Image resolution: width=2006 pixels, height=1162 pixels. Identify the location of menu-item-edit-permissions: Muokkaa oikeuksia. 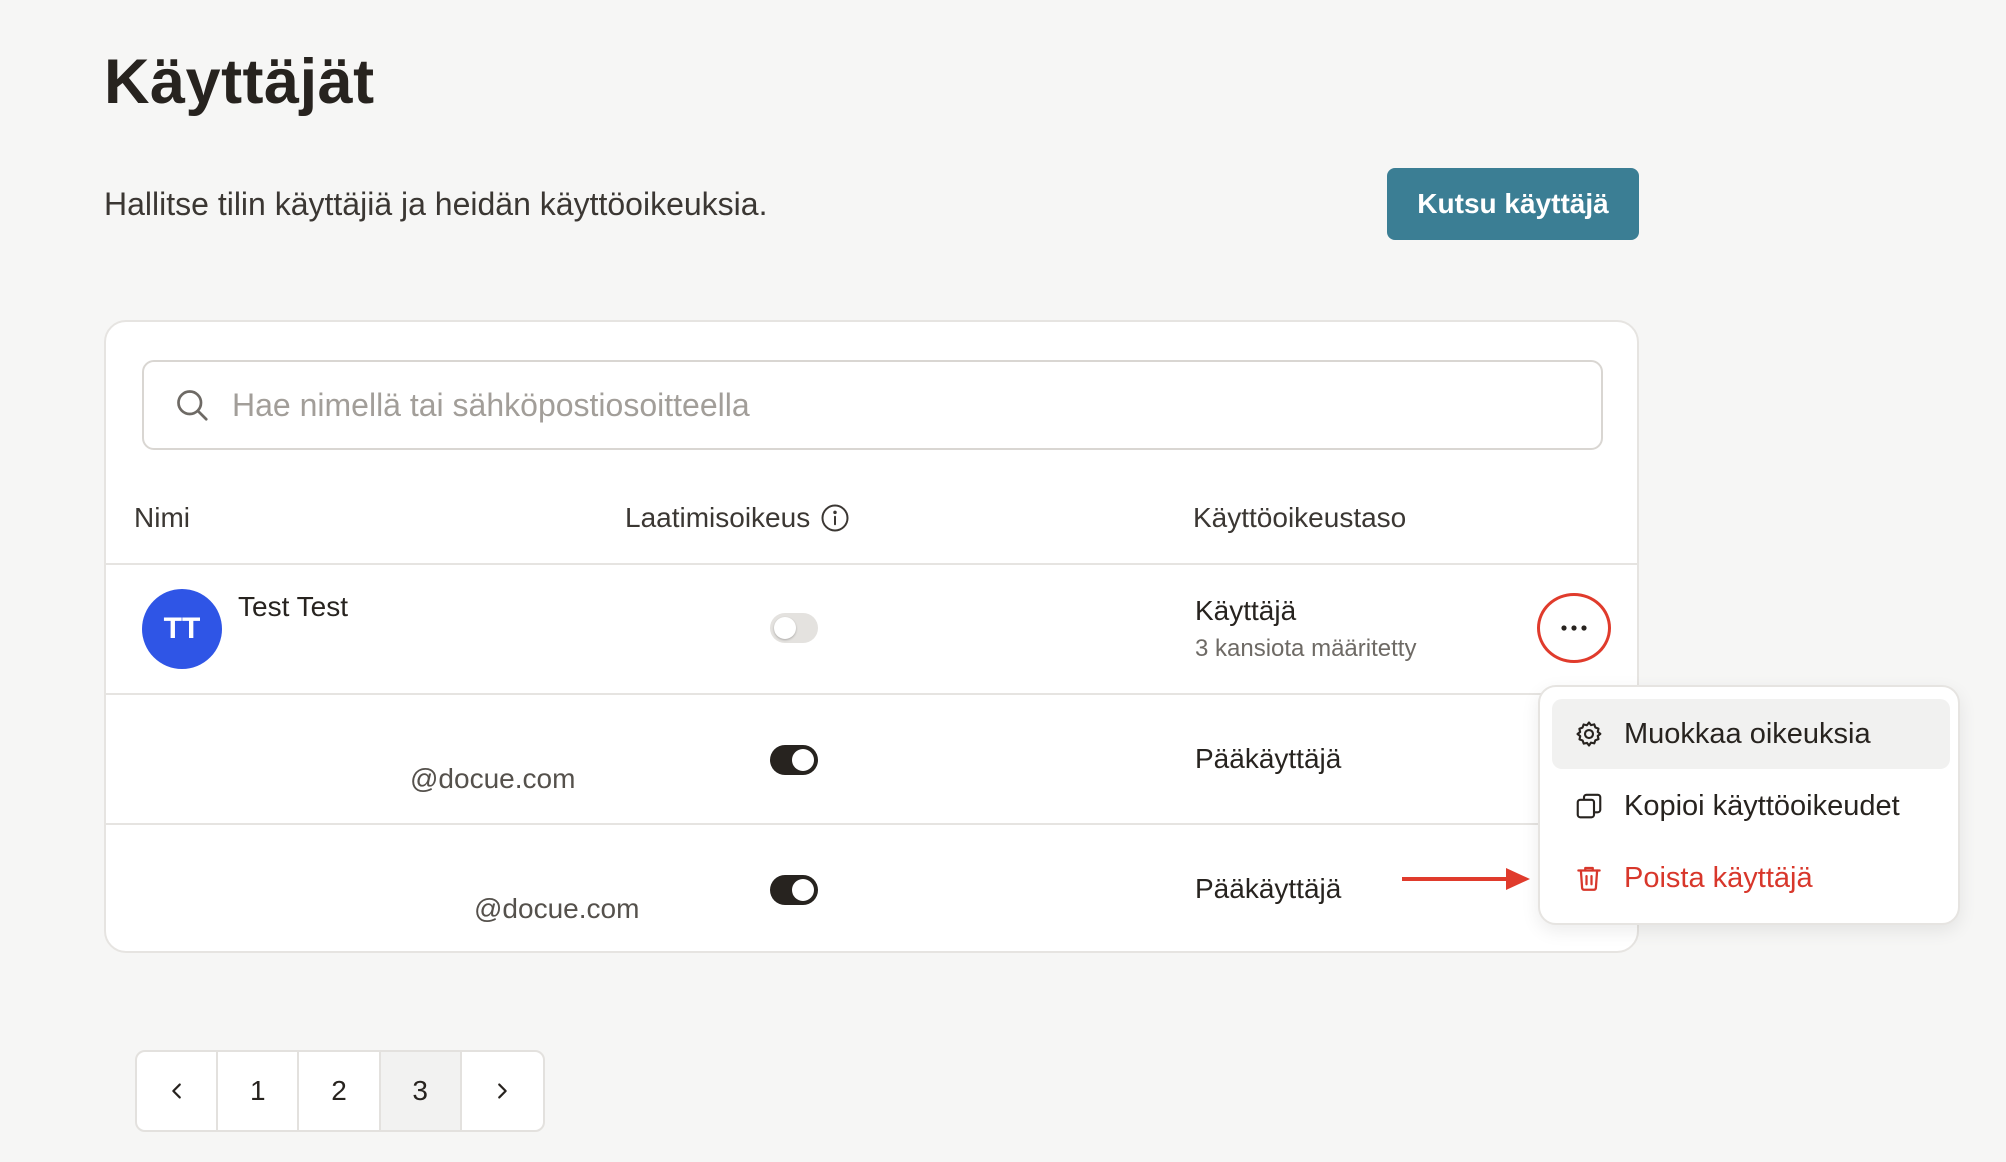
(1751, 734).